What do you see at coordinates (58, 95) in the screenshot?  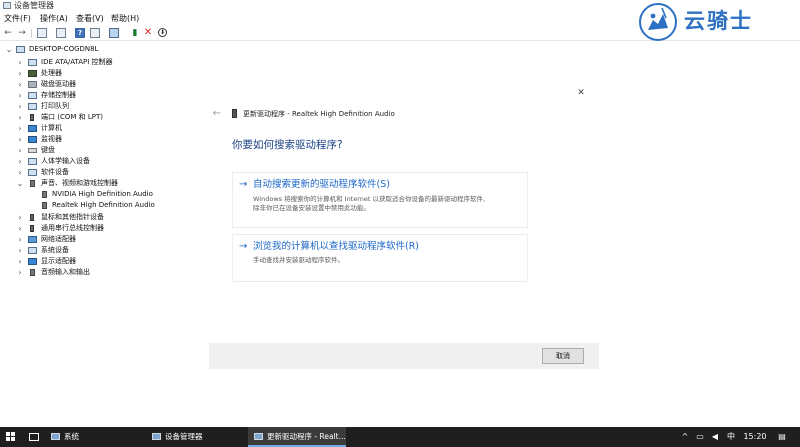 I see `tree-item-label: 存储控制器` at bounding box center [58, 95].